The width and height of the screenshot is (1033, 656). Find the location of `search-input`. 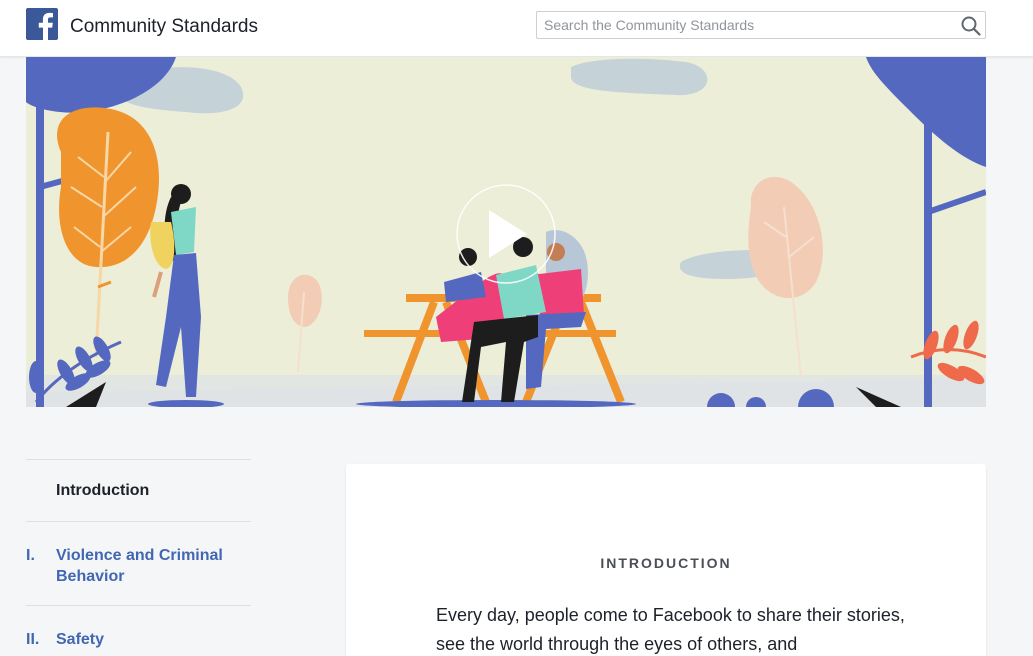

search-input is located at coordinates (742, 25).